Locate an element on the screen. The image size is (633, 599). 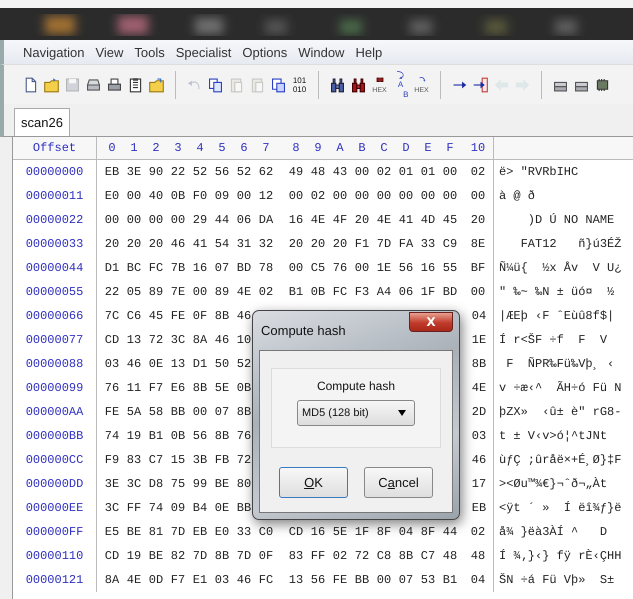
column-header: 9 is located at coordinates (318, 148).